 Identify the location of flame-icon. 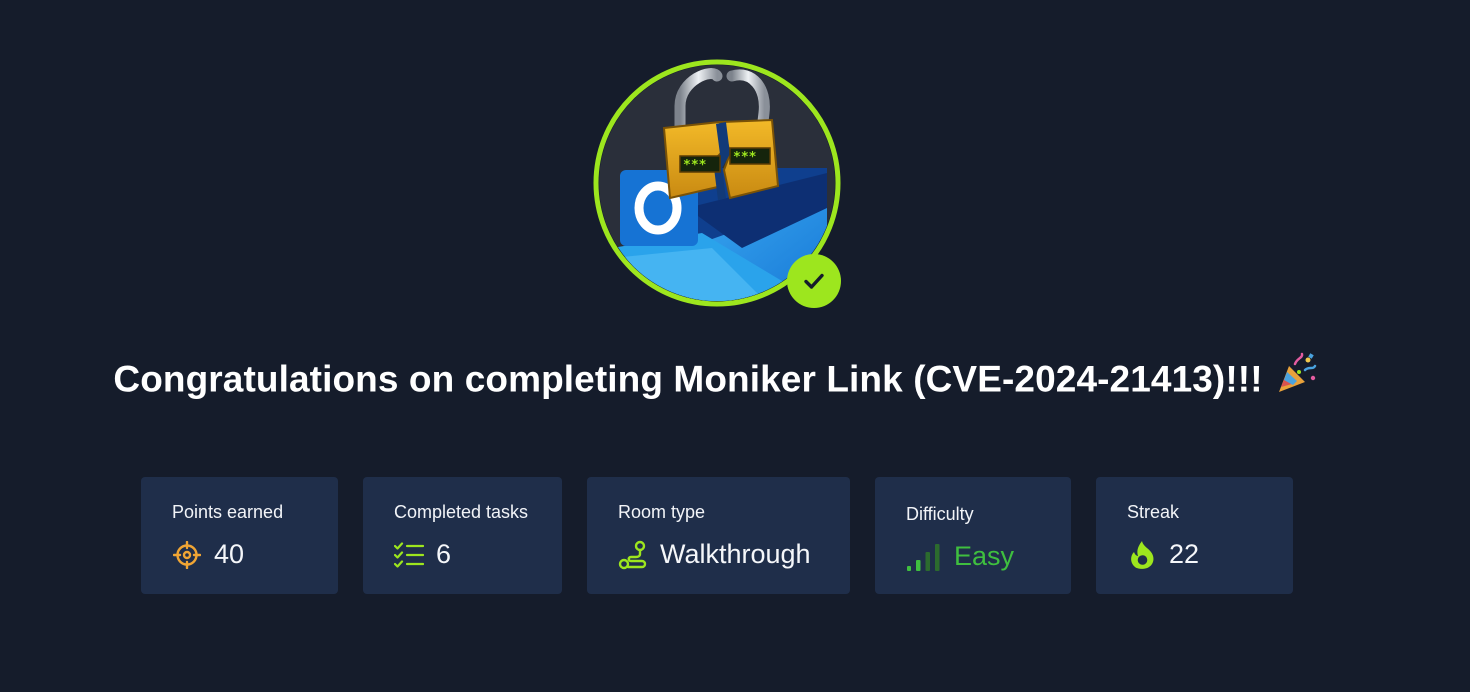
(1142, 555).